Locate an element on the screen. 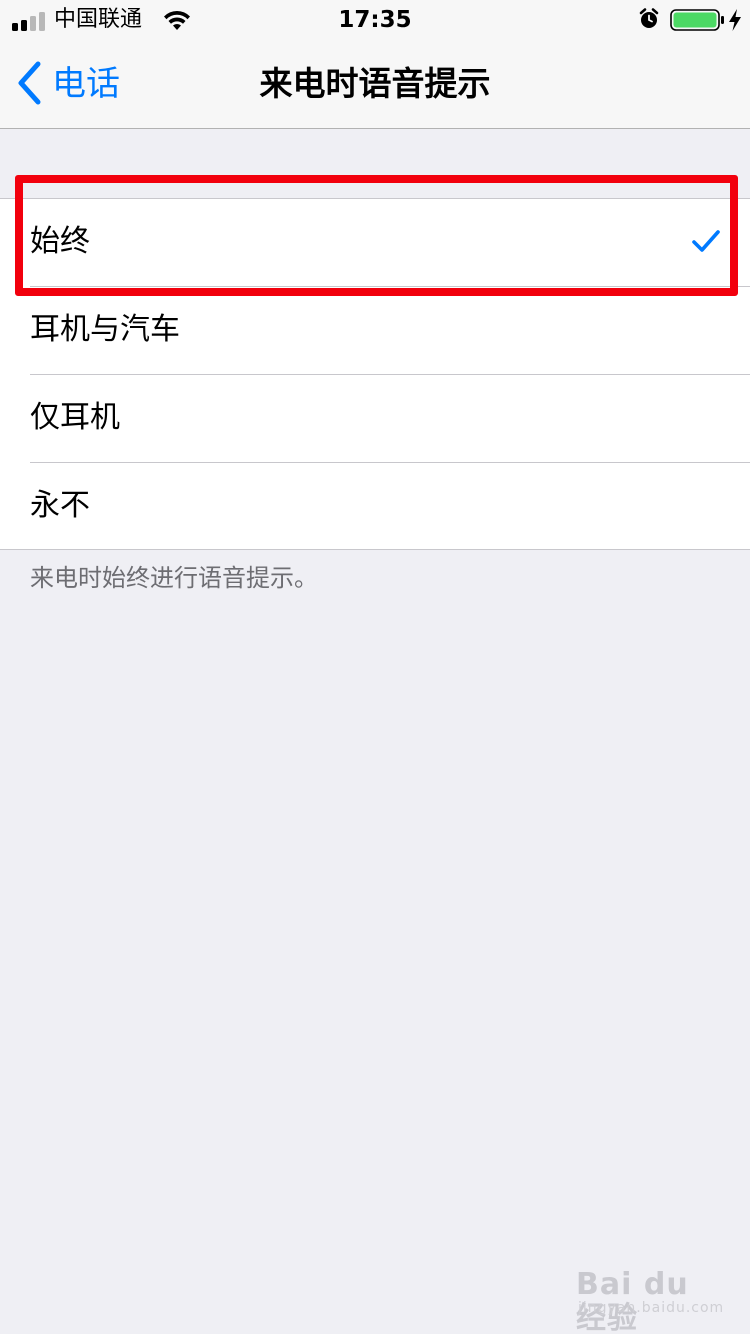 Image resolution: width=750 pixels, height=1334 pixels. option-label: 永不 is located at coordinates (60, 505).